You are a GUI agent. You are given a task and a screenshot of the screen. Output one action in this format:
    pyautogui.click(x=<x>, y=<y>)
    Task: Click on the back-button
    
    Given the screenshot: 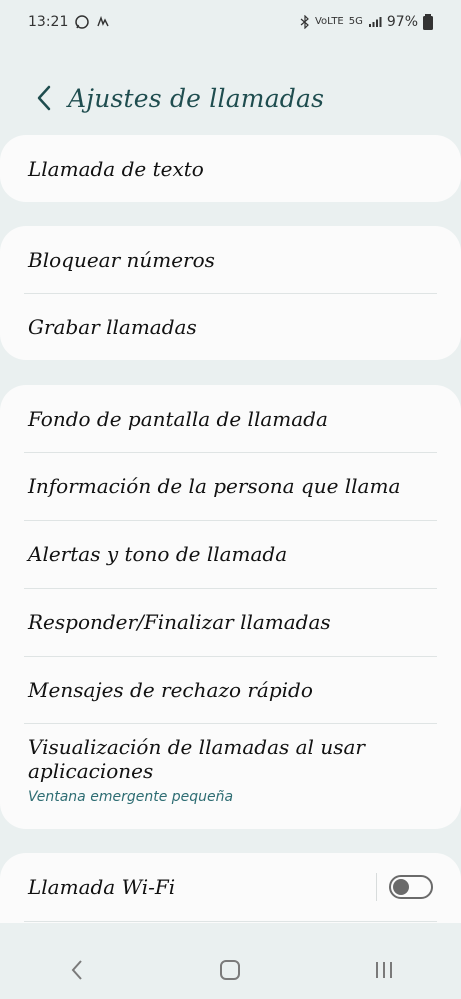 What is the action you would take?
    pyautogui.click(x=44, y=98)
    